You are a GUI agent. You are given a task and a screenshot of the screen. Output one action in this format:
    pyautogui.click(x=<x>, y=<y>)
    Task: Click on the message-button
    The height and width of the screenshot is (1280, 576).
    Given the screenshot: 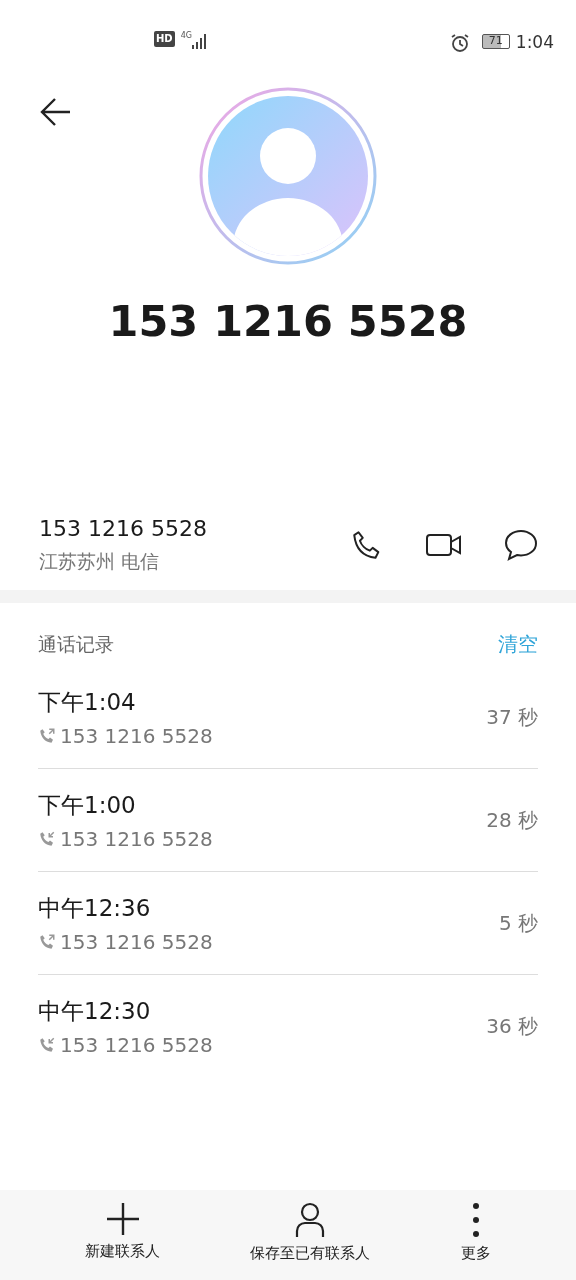 What is the action you would take?
    pyautogui.click(x=521, y=545)
    